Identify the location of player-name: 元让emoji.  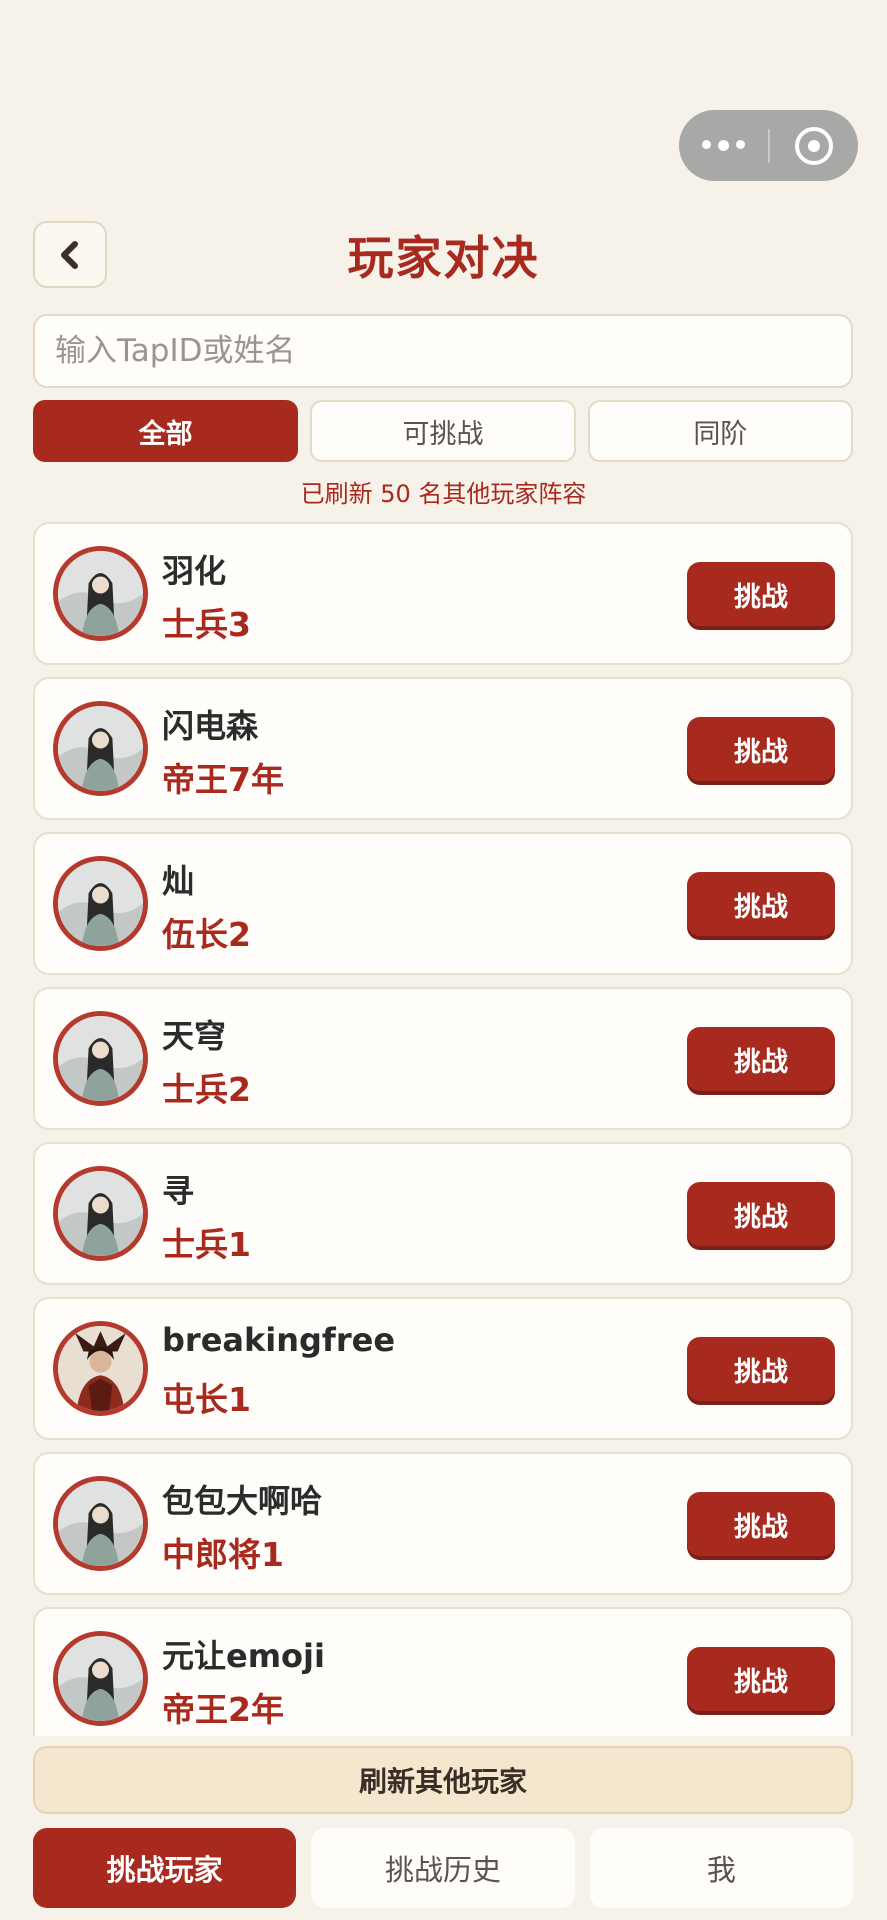
(243, 1656).